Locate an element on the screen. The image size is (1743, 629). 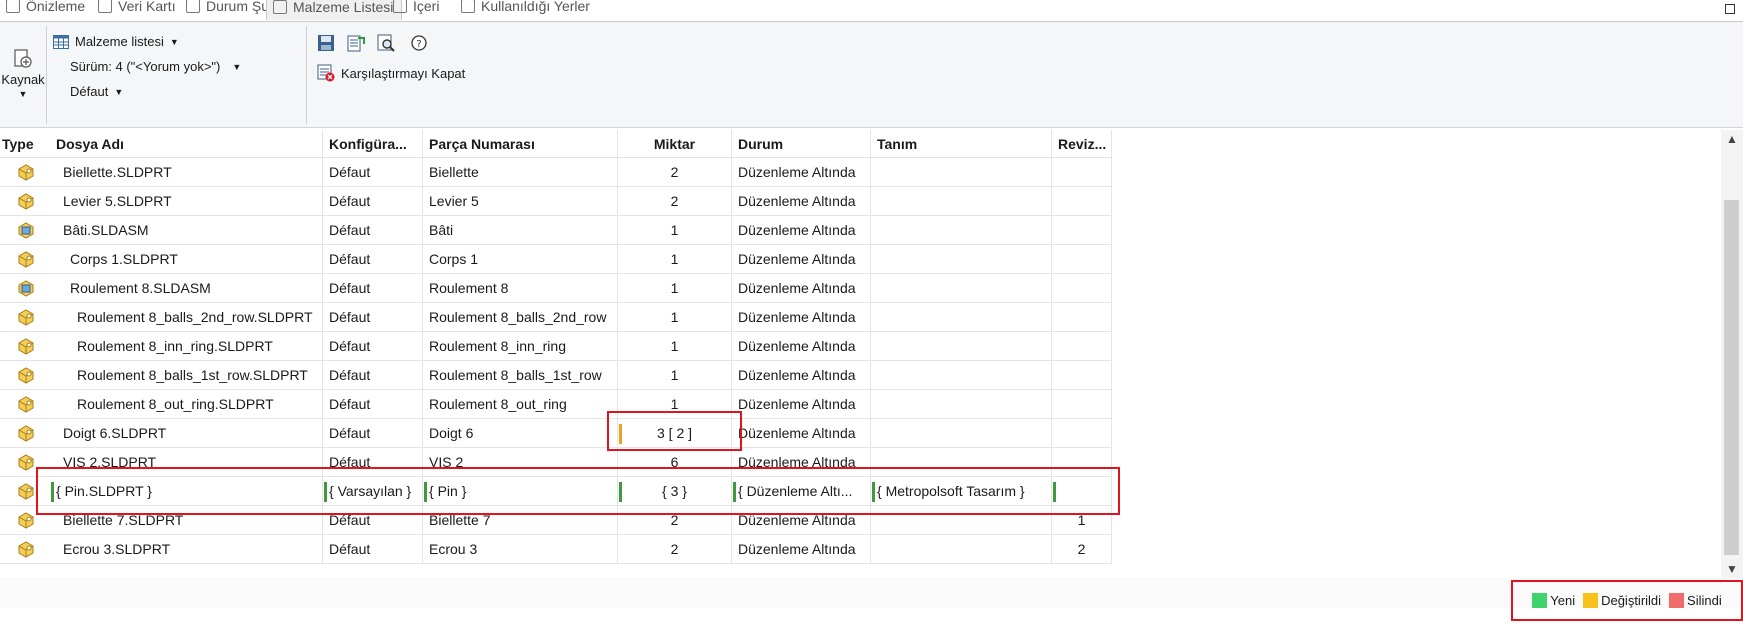
tab-4: Malzeme Listesi is located at coordinates (334, 10).